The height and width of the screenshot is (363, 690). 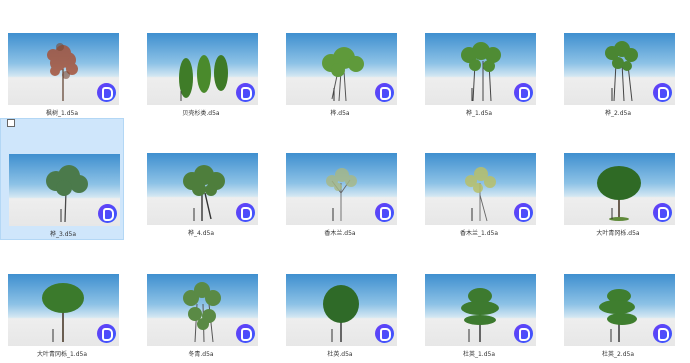 What do you see at coordinates (618, 233) in the screenshot?
I see `file-name: 大叶青冈栎.d5a` at bounding box center [618, 233].